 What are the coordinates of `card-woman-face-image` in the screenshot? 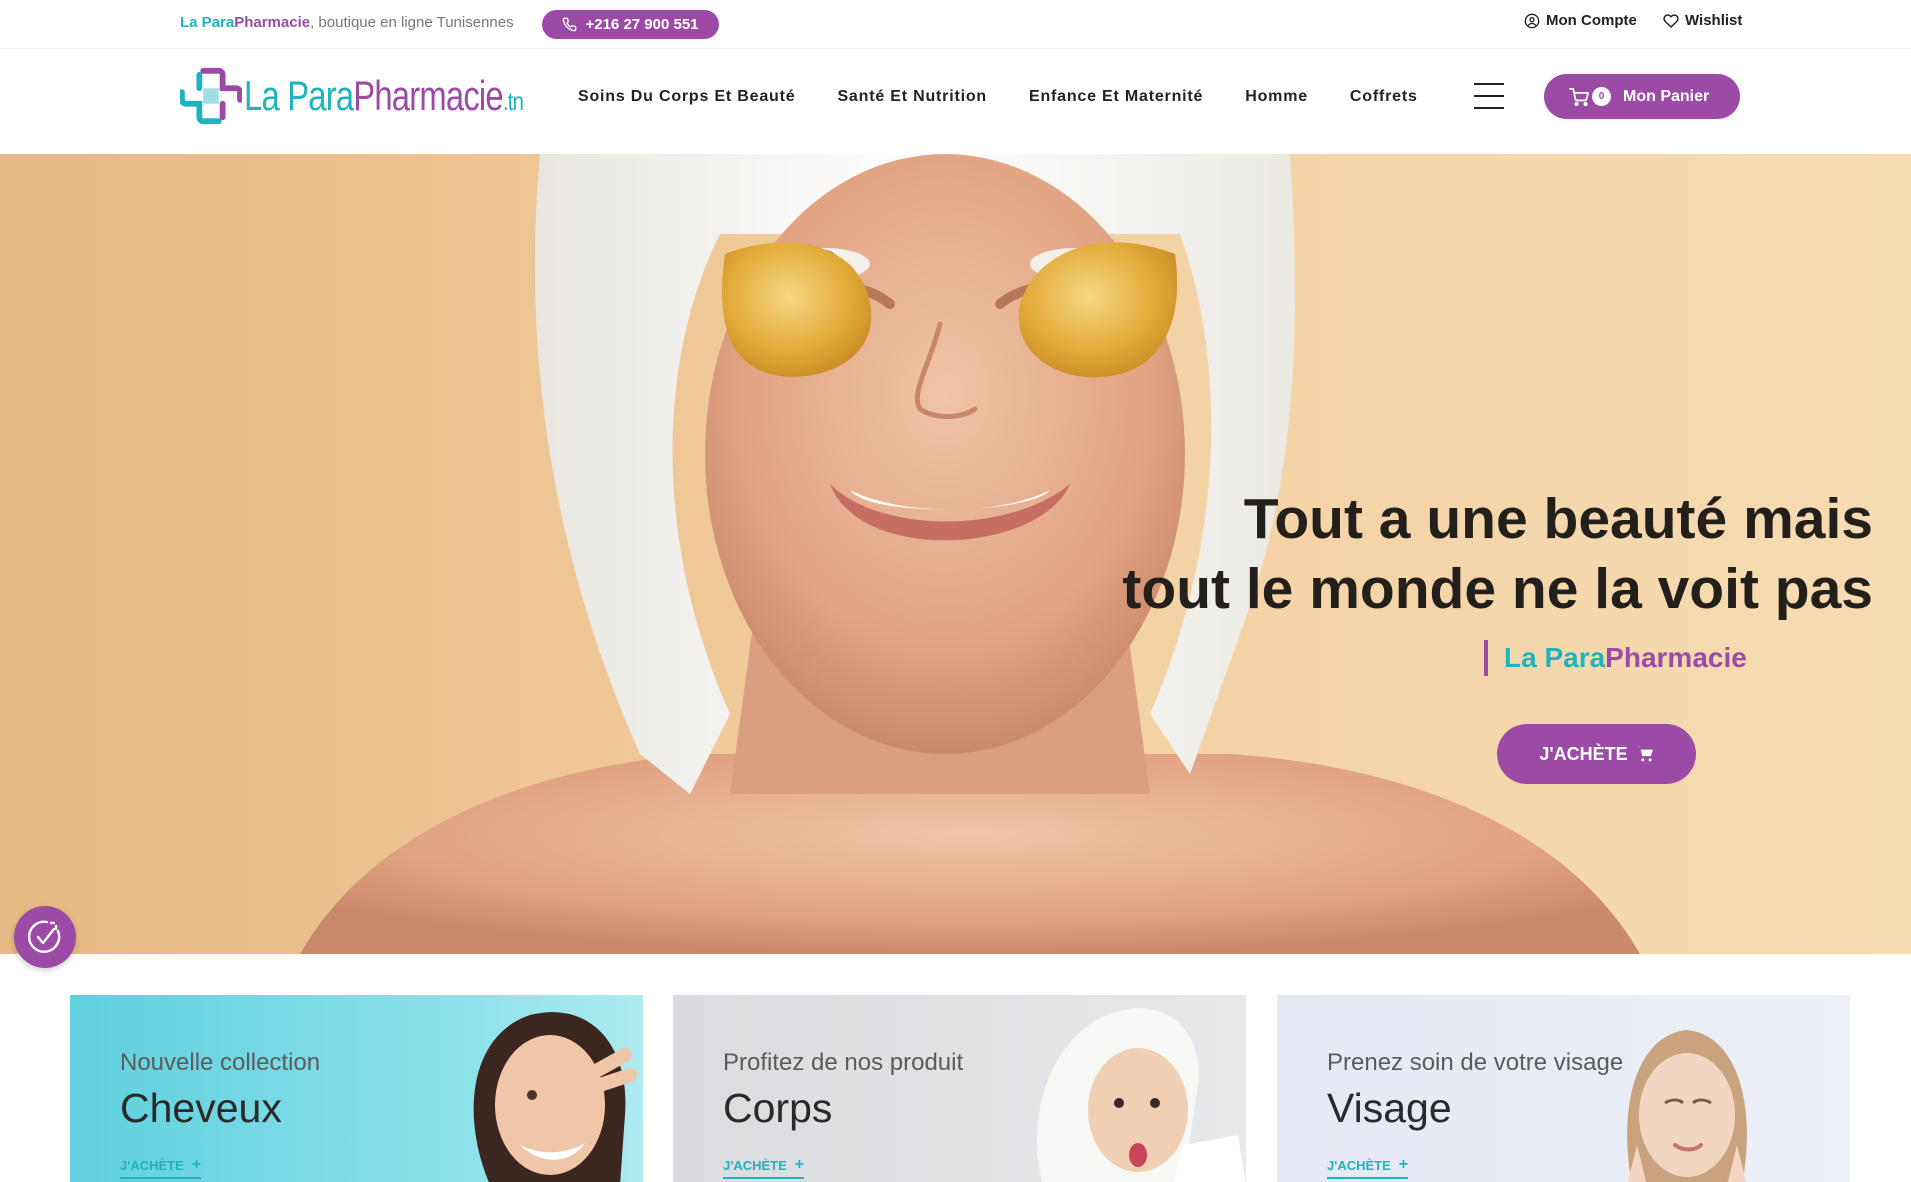 It's located at (1687, 1106).